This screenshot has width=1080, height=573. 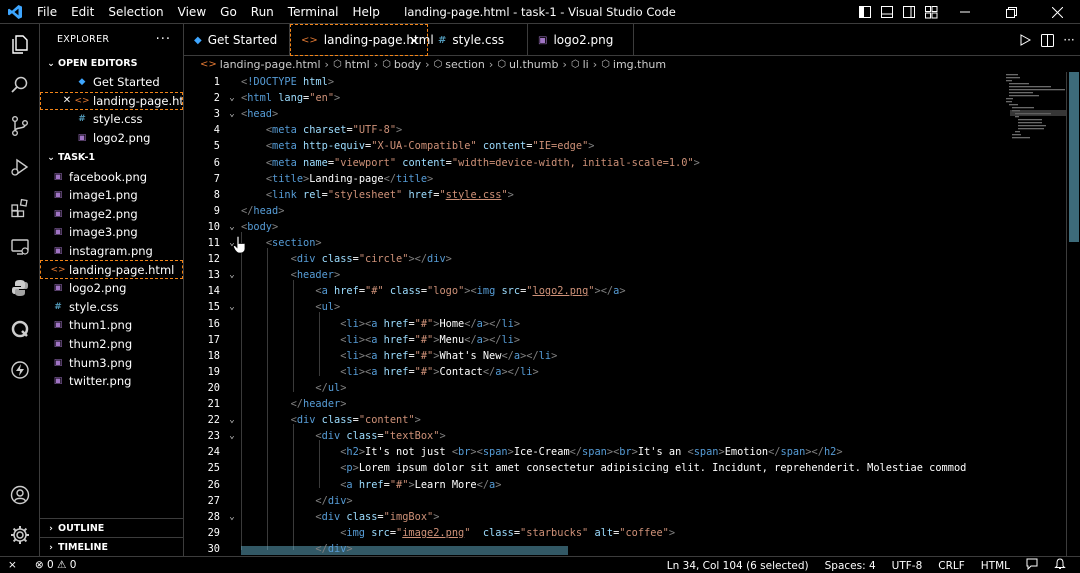 I want to click on close-tab-icon: ✕, so click(x=414, y=41).